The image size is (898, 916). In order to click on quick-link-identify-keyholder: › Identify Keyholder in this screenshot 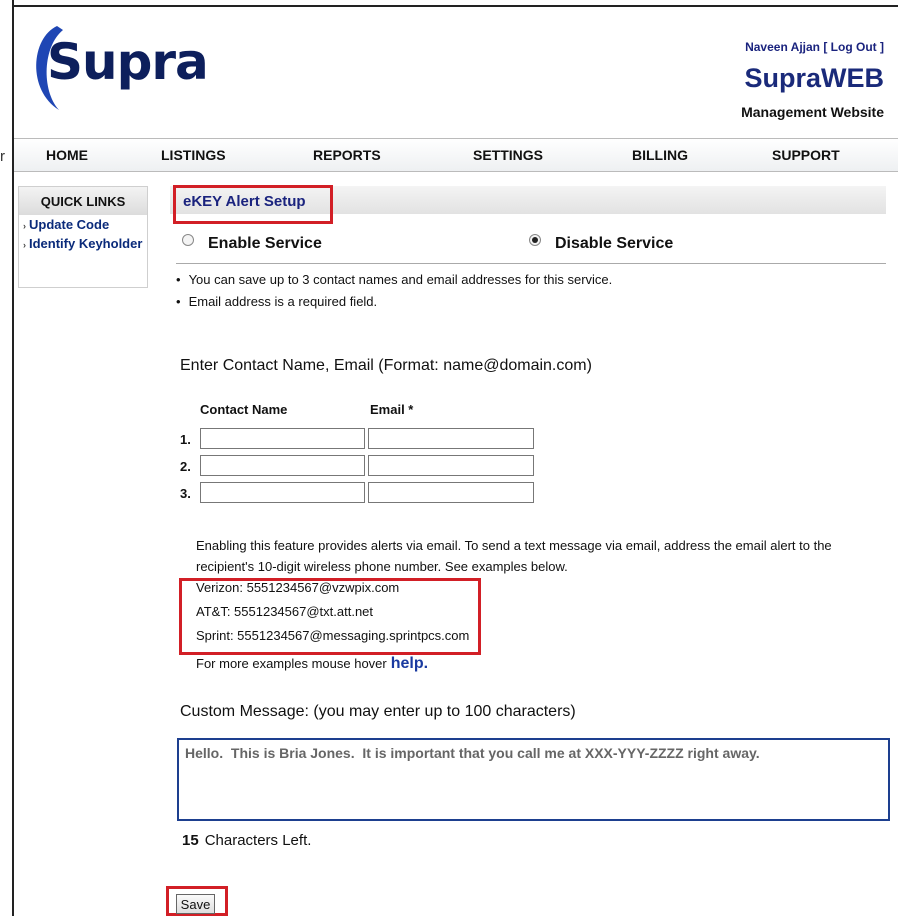, I will do `click(83, 243)`.